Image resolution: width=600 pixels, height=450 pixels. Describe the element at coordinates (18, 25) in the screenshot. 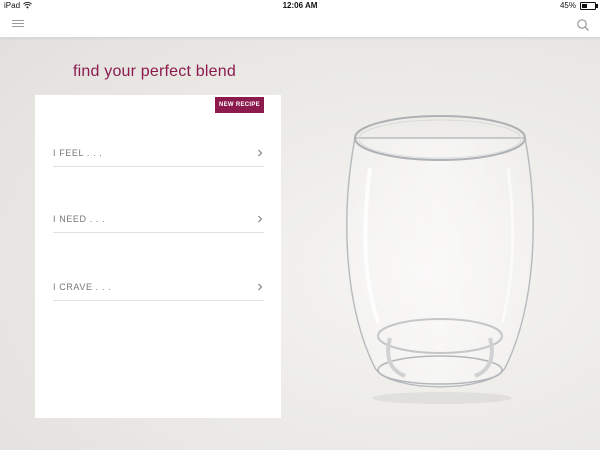

I see `hamburger-menu-icon` at that location.